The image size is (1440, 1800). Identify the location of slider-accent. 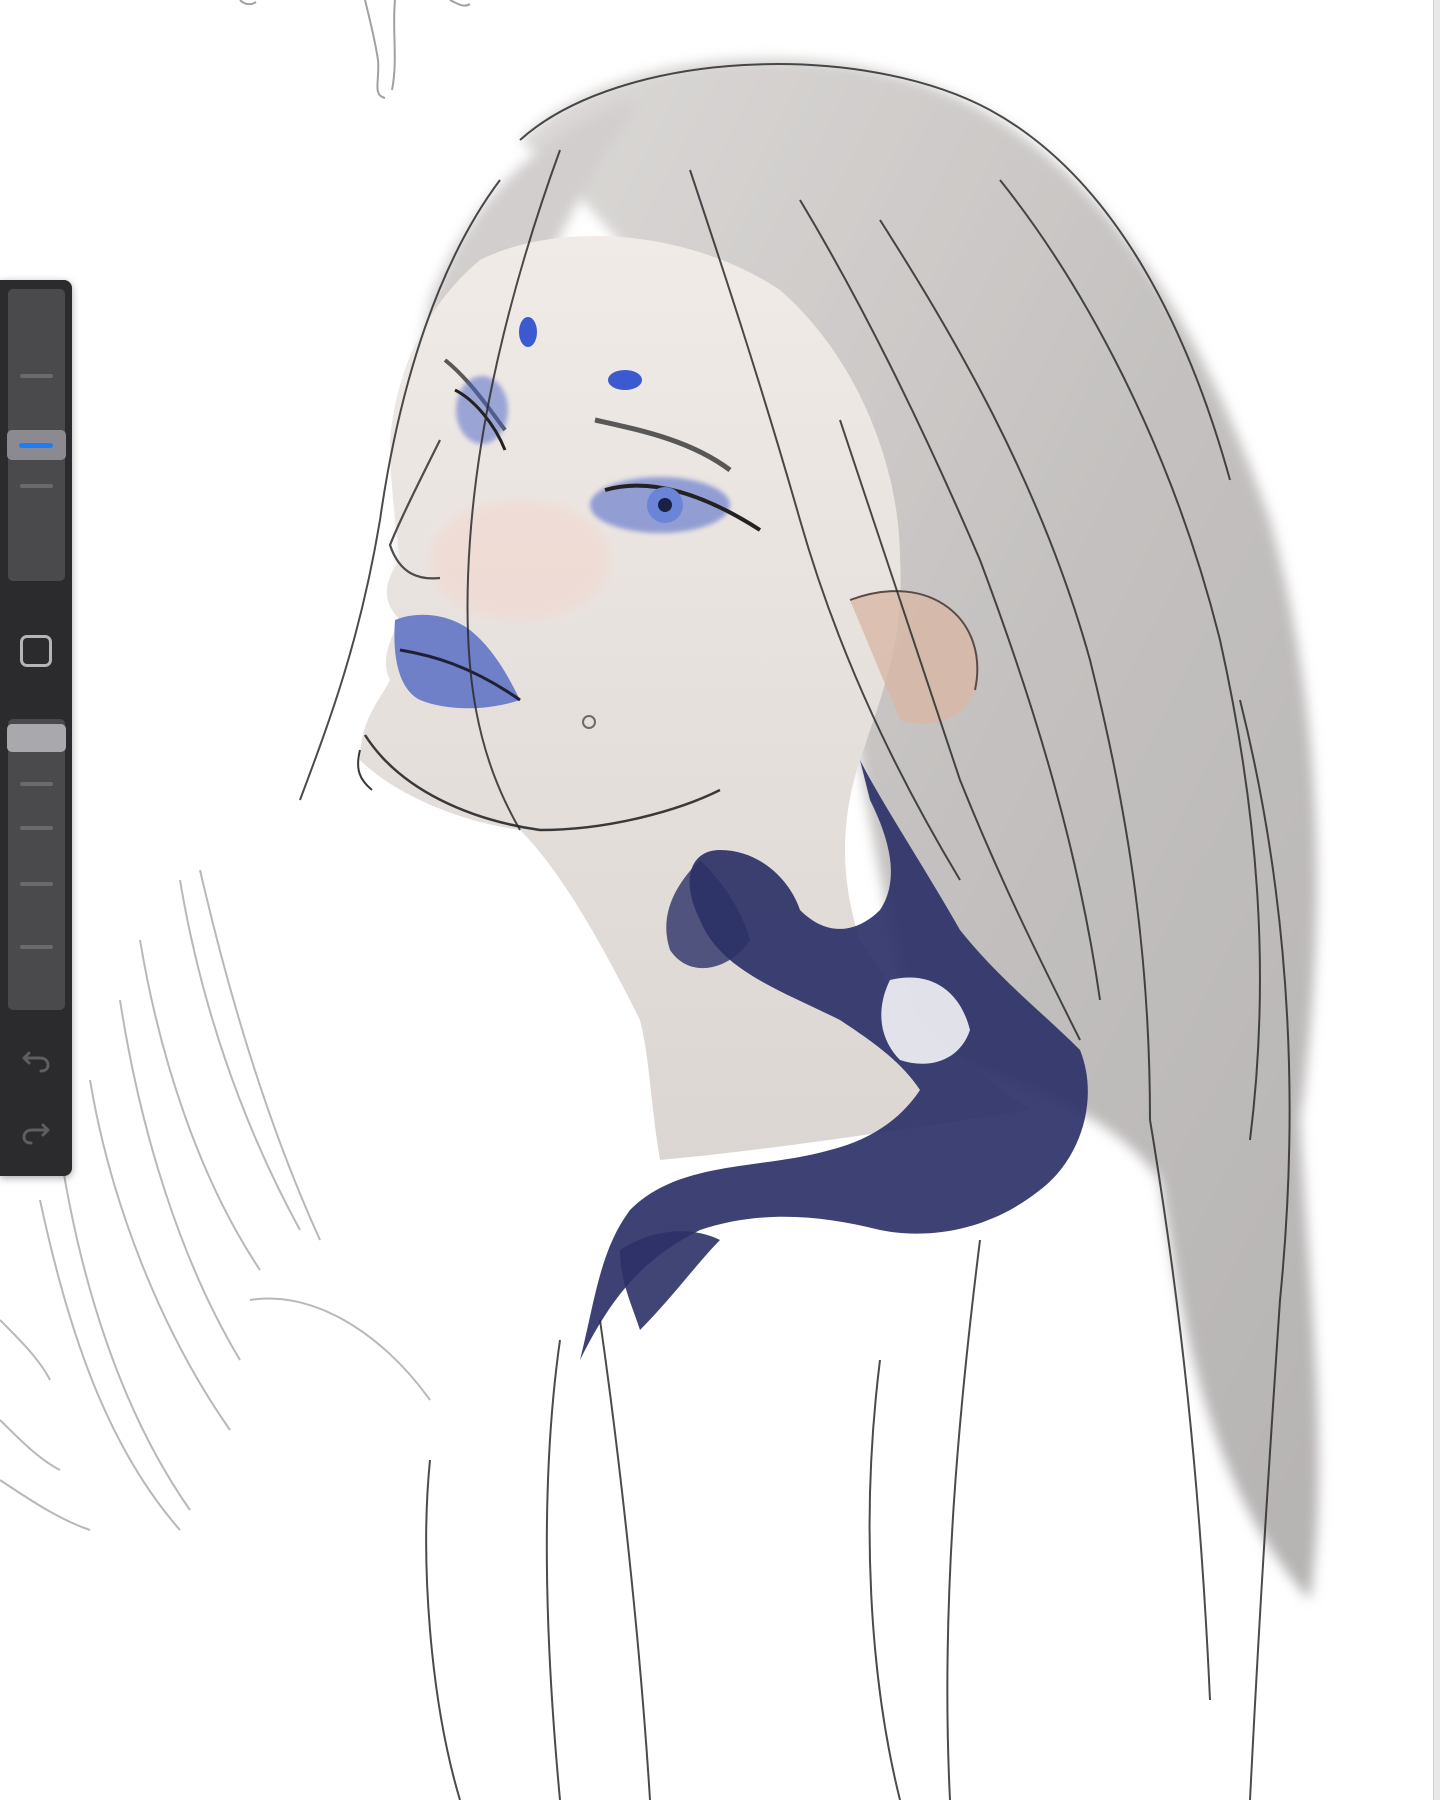
(36, 445).